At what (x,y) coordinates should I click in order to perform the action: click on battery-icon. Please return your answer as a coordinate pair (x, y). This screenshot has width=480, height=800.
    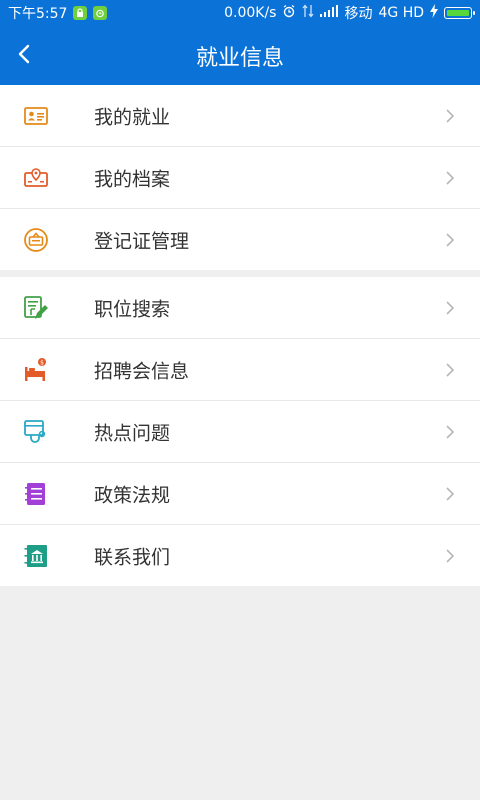
    Looking at the image, I should click on (459, 13).